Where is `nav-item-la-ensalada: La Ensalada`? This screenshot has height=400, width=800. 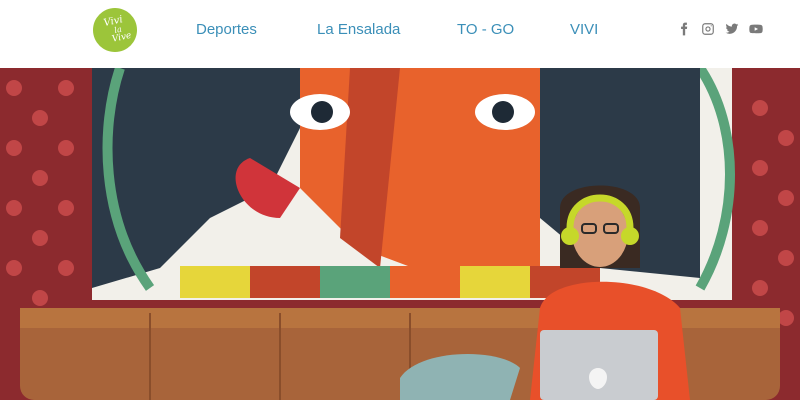 nav-item-la-ensalada: La Ensalada is located at coordinates (358, 29).